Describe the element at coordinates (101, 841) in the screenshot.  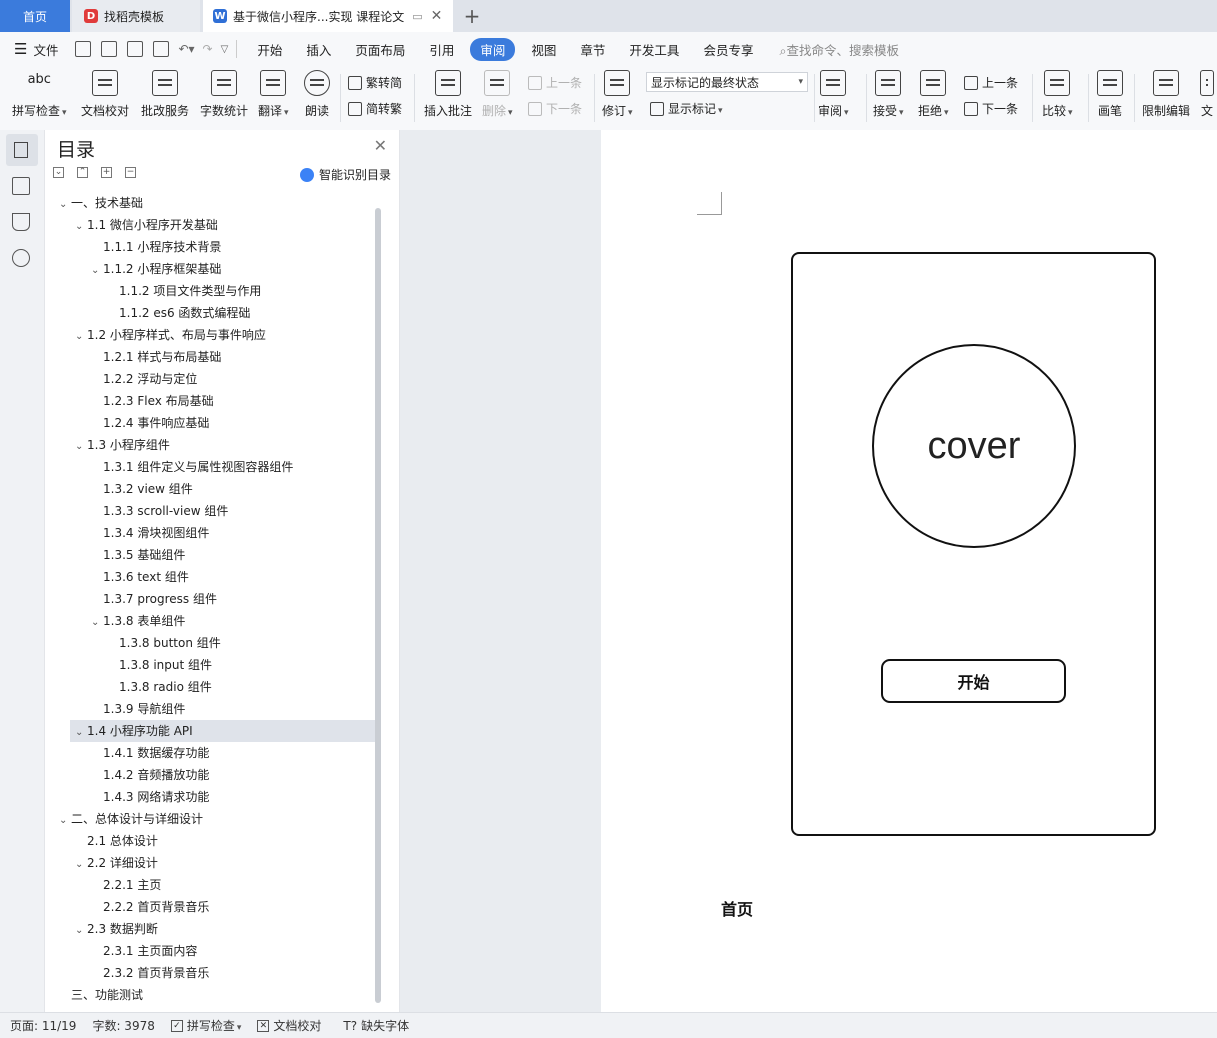
I see `toc-item: 2.1 总体设计` at that location.